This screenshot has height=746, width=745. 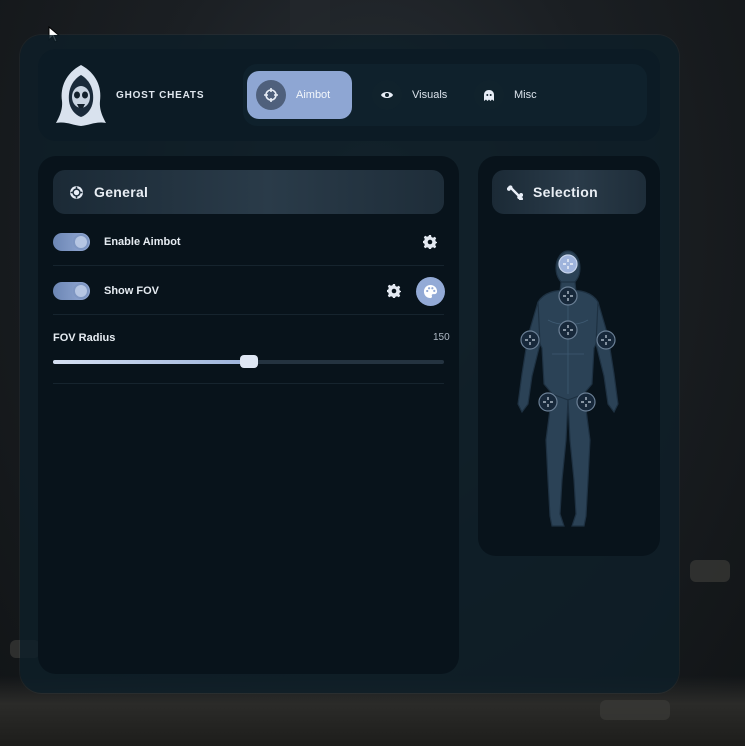 I want to click on eye-icon, so click(x=387, y=95).